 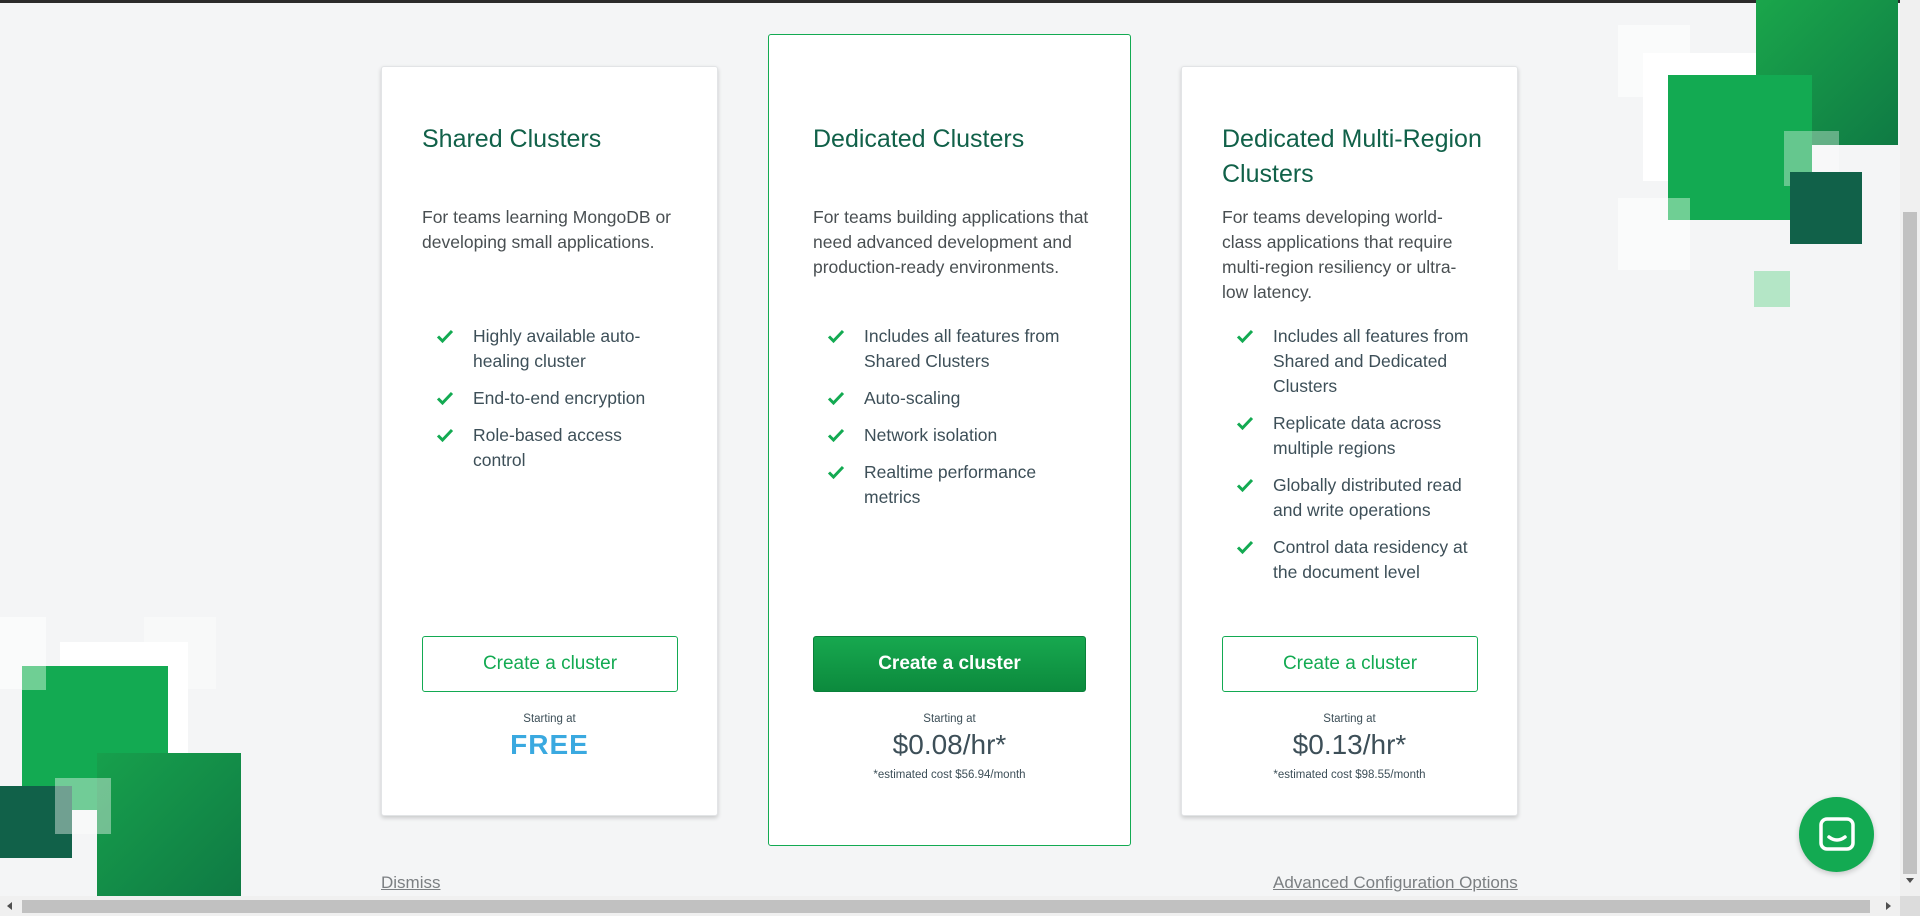 I want to click on scroll-right-arrow-icon, so click(x=1888, y=906).